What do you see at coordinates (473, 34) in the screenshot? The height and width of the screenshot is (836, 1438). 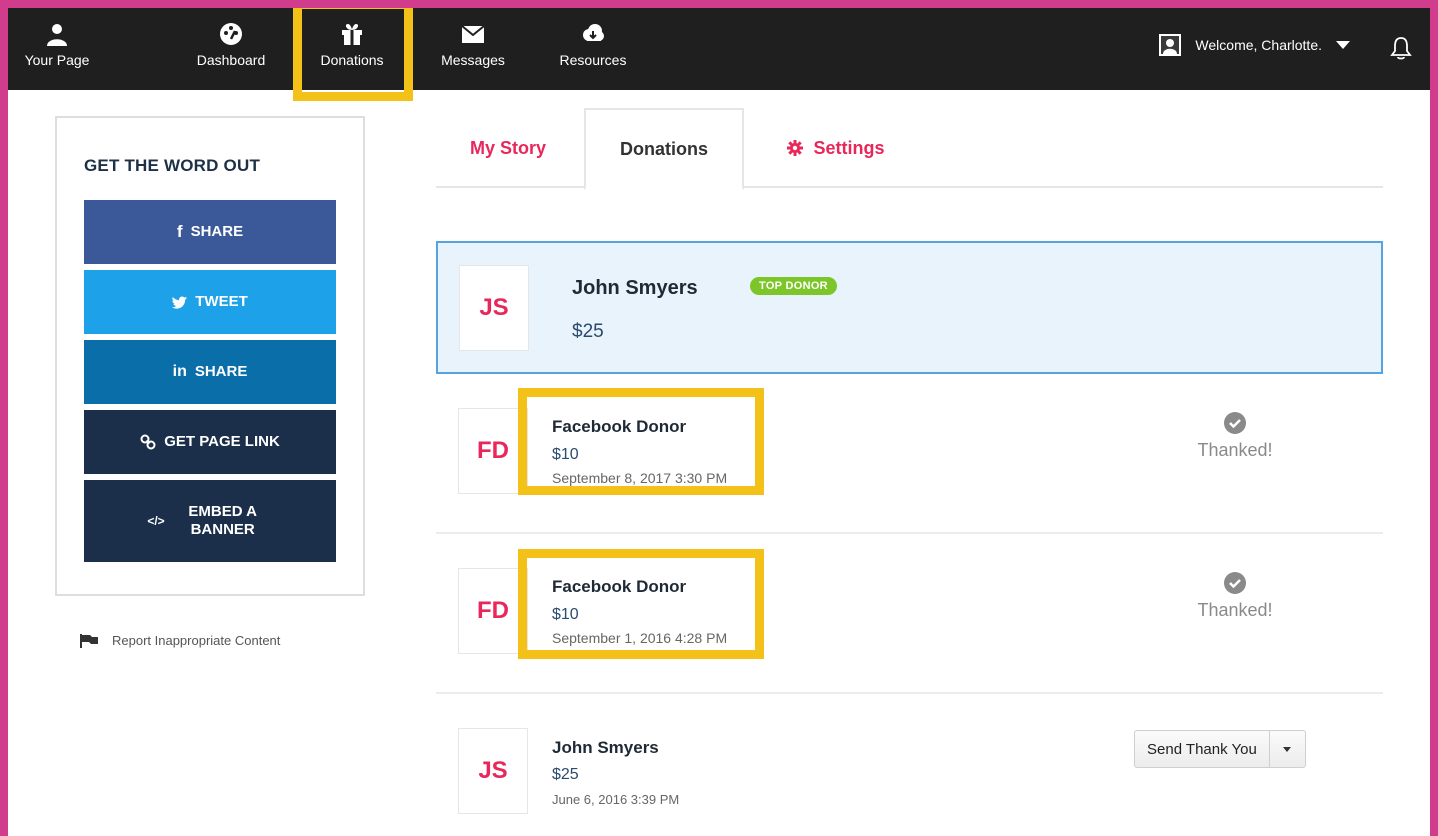 I see `envelope-icon` at bounding box center [473, 34].